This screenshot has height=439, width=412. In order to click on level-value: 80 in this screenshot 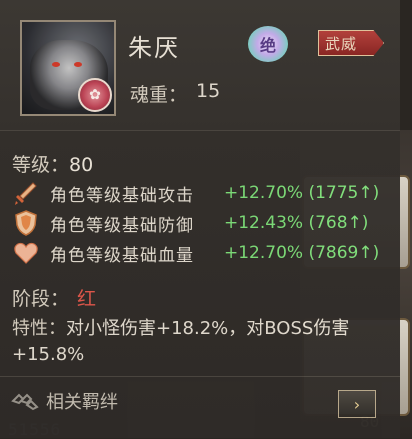, I will do `click(81, 165)`.